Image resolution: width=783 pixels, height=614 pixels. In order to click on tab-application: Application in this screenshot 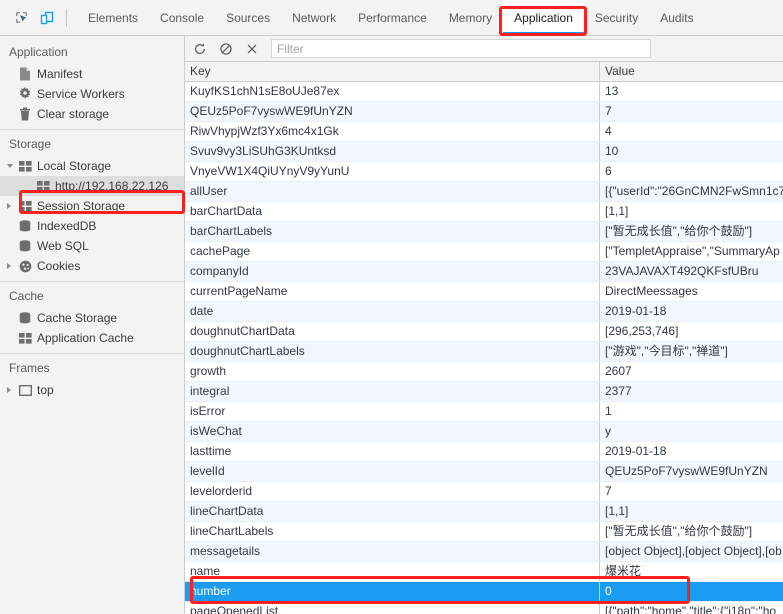, I will do `click(543, 17)`.